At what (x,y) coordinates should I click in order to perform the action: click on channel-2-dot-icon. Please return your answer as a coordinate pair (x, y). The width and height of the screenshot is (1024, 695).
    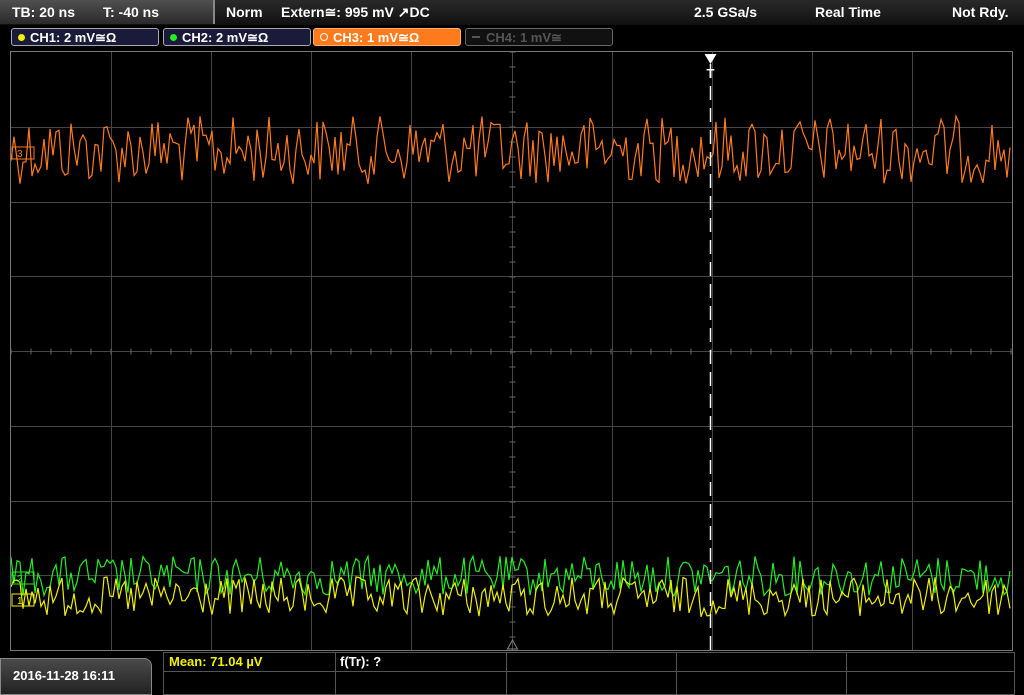
    Looking at the image, I should click on (173, 37).